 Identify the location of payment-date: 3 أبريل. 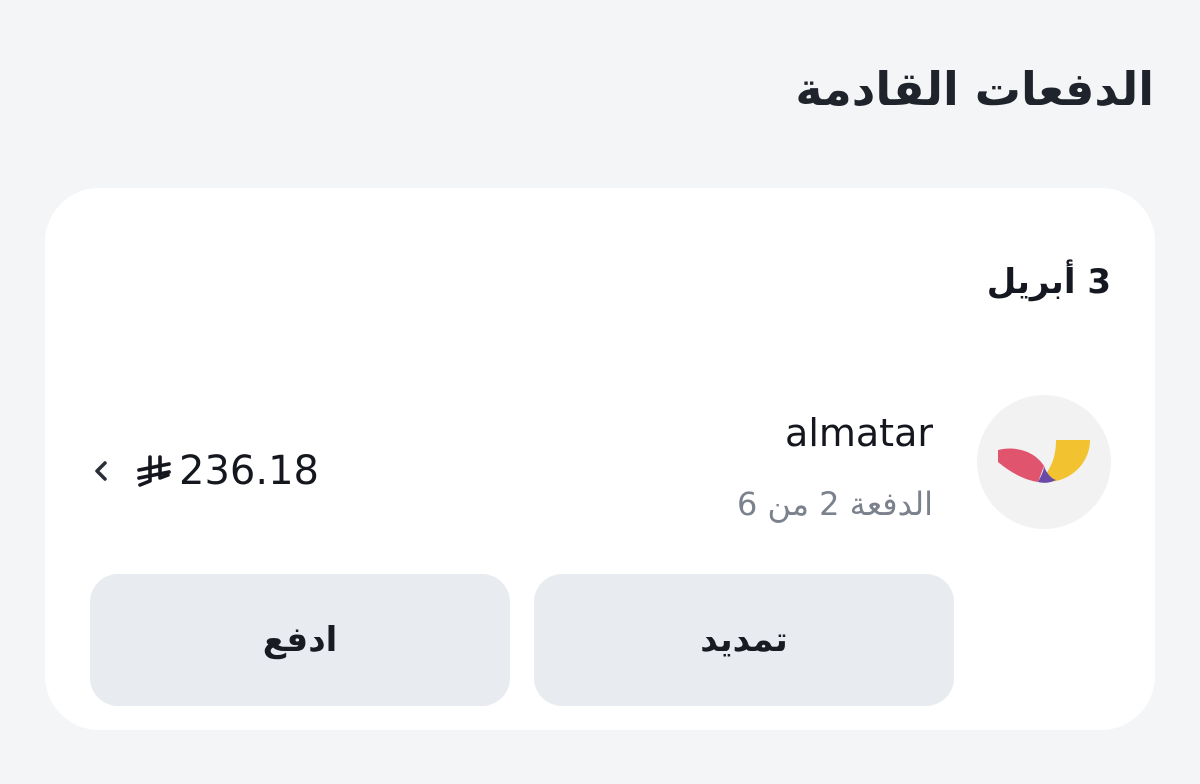
(1048, 282).